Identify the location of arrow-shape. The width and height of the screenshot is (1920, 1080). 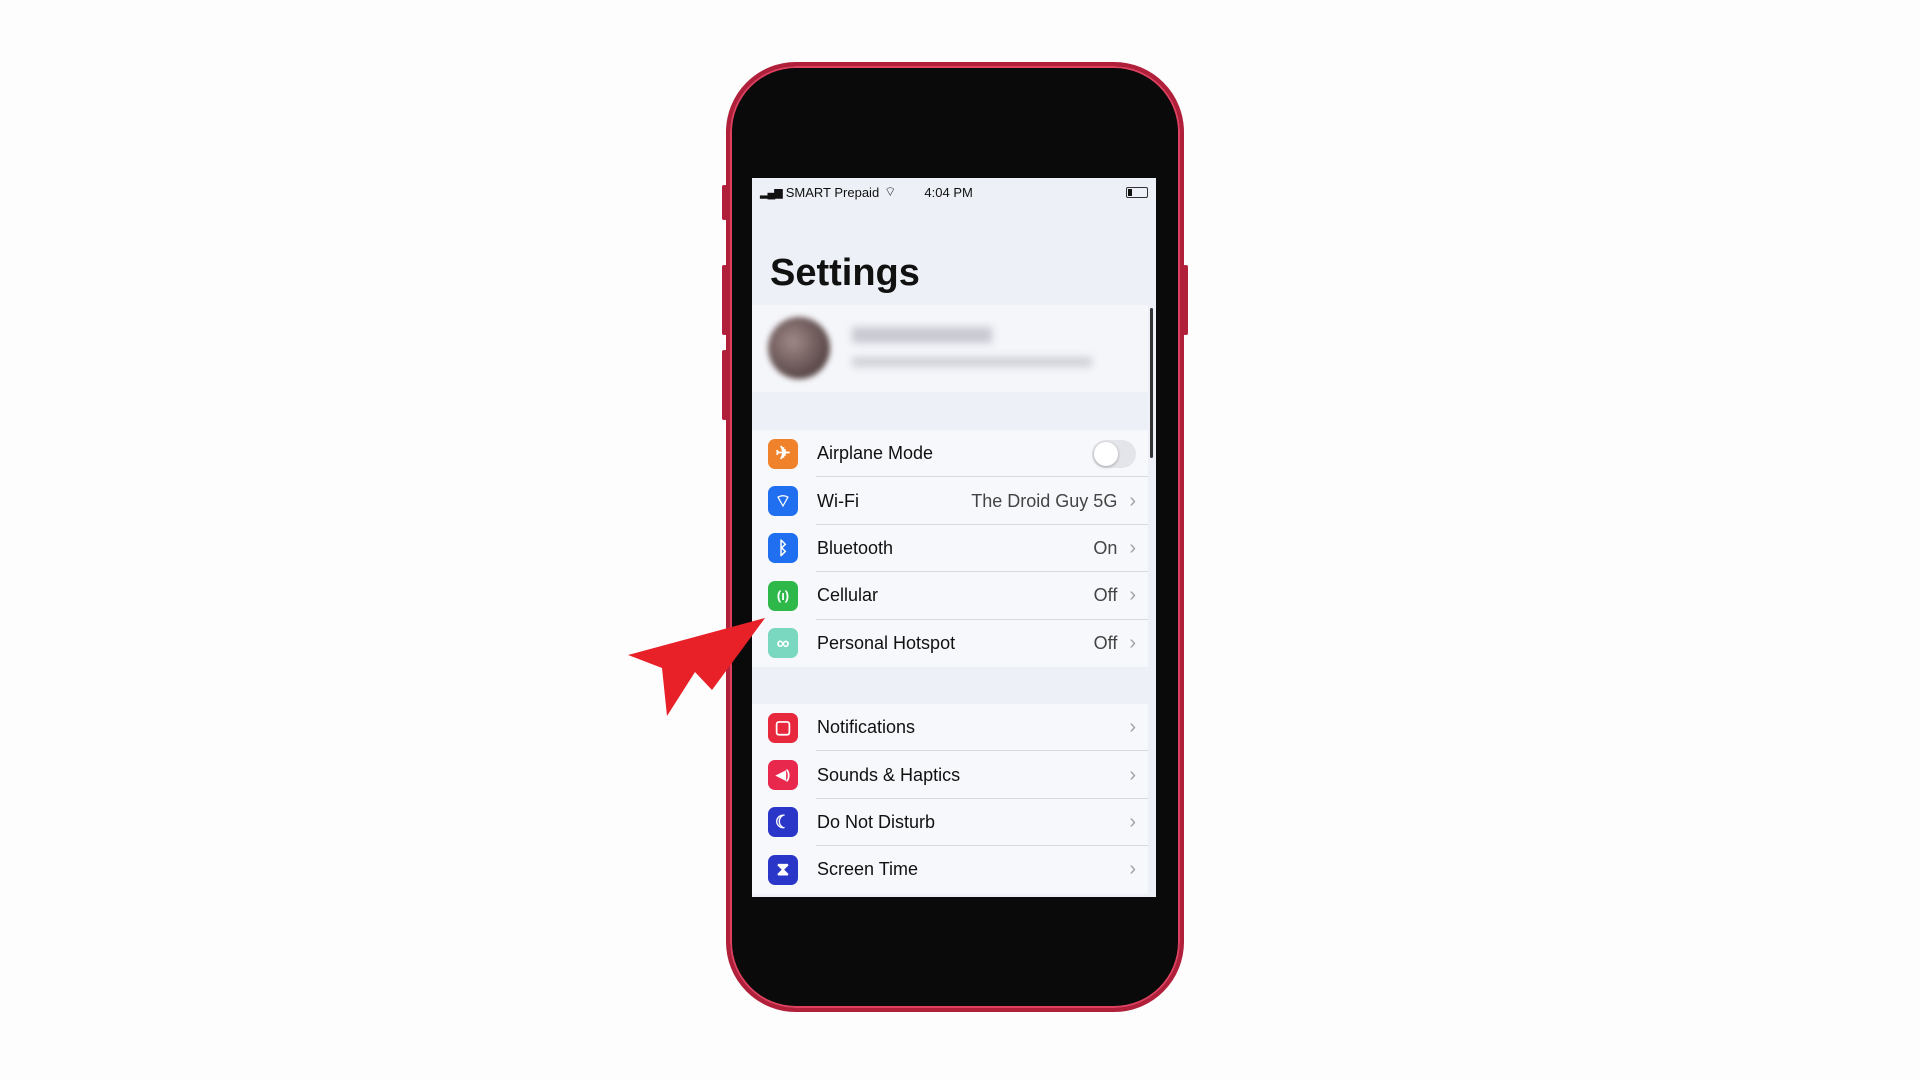
(696, 667).